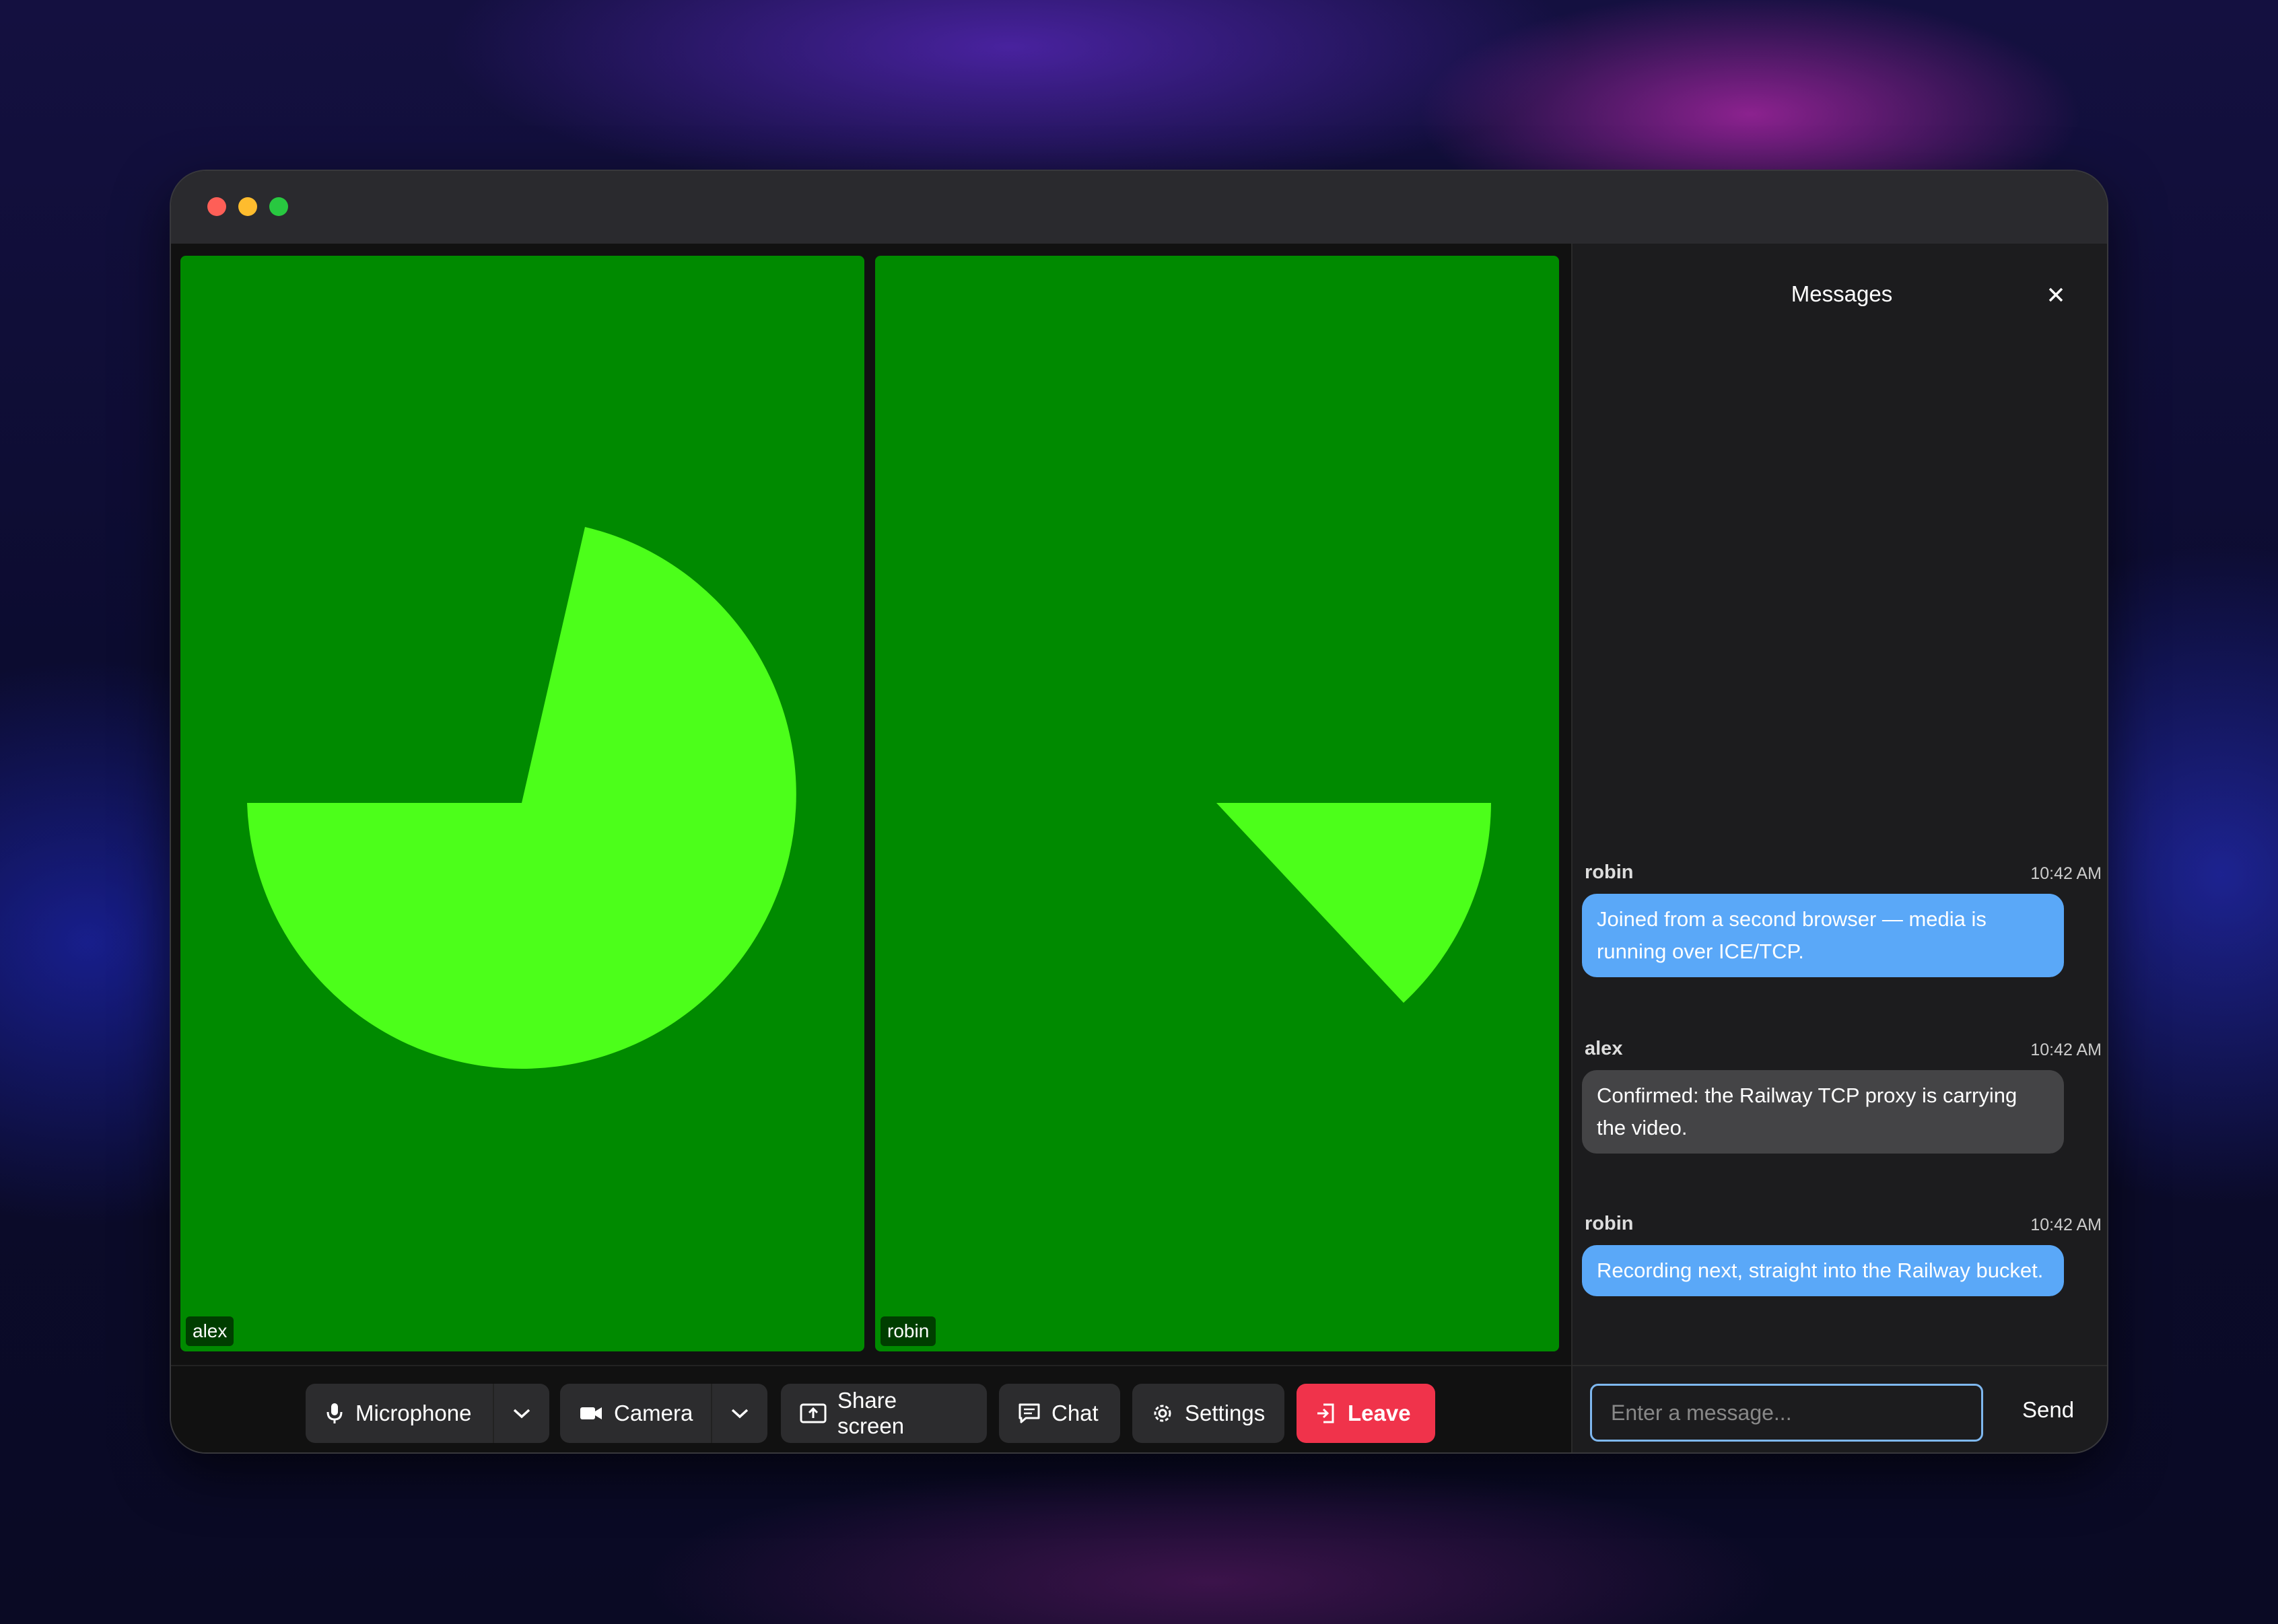  Describe the element at coordinates (813, 1413) in the screenshot. I see `share-screen-icon` at that location.